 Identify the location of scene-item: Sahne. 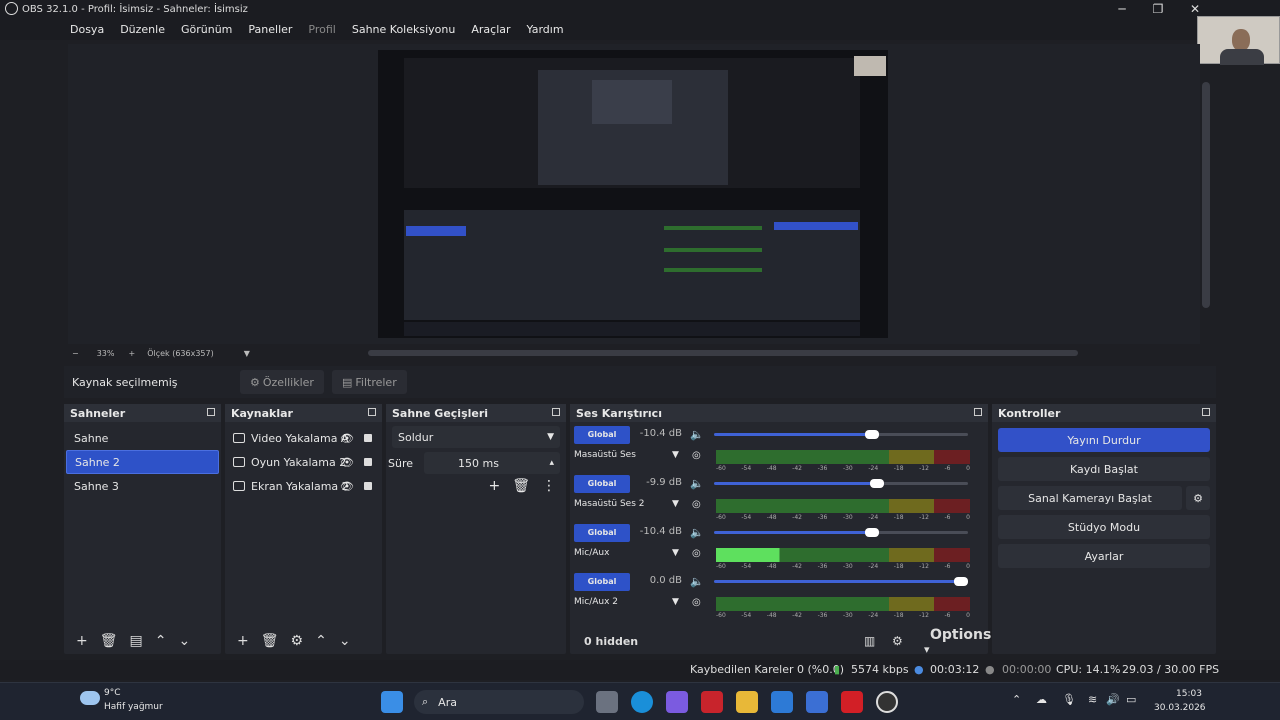
(142, 438).